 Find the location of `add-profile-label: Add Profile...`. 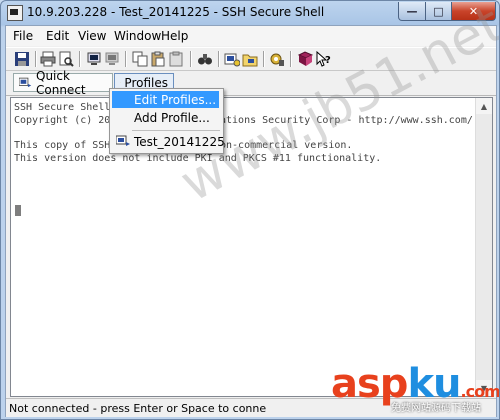

add-profile-label: Add Profile... is located at coordinates (172, 118).